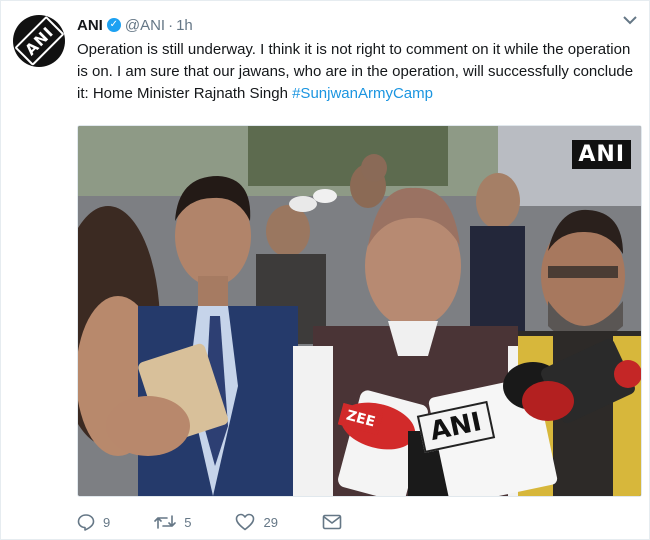  I want to click on hashtag-link: #SunjwanArmyCamp, so click(362, 93).